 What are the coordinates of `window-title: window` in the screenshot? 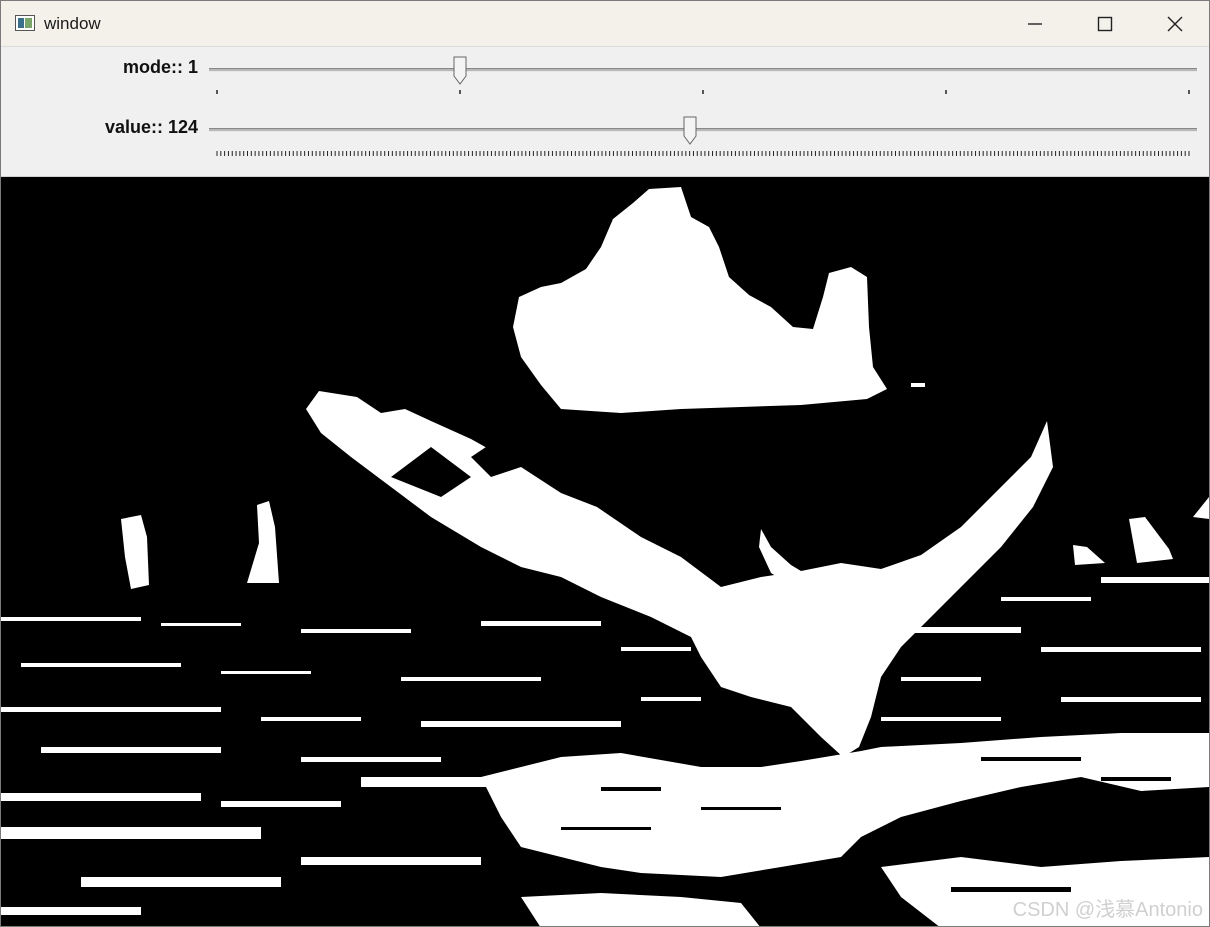 It's located at (72, 23).